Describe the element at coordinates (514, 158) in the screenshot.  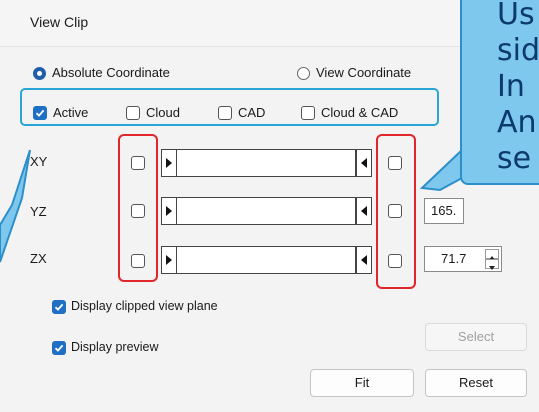
I see `callout-line-5: se` at that location.